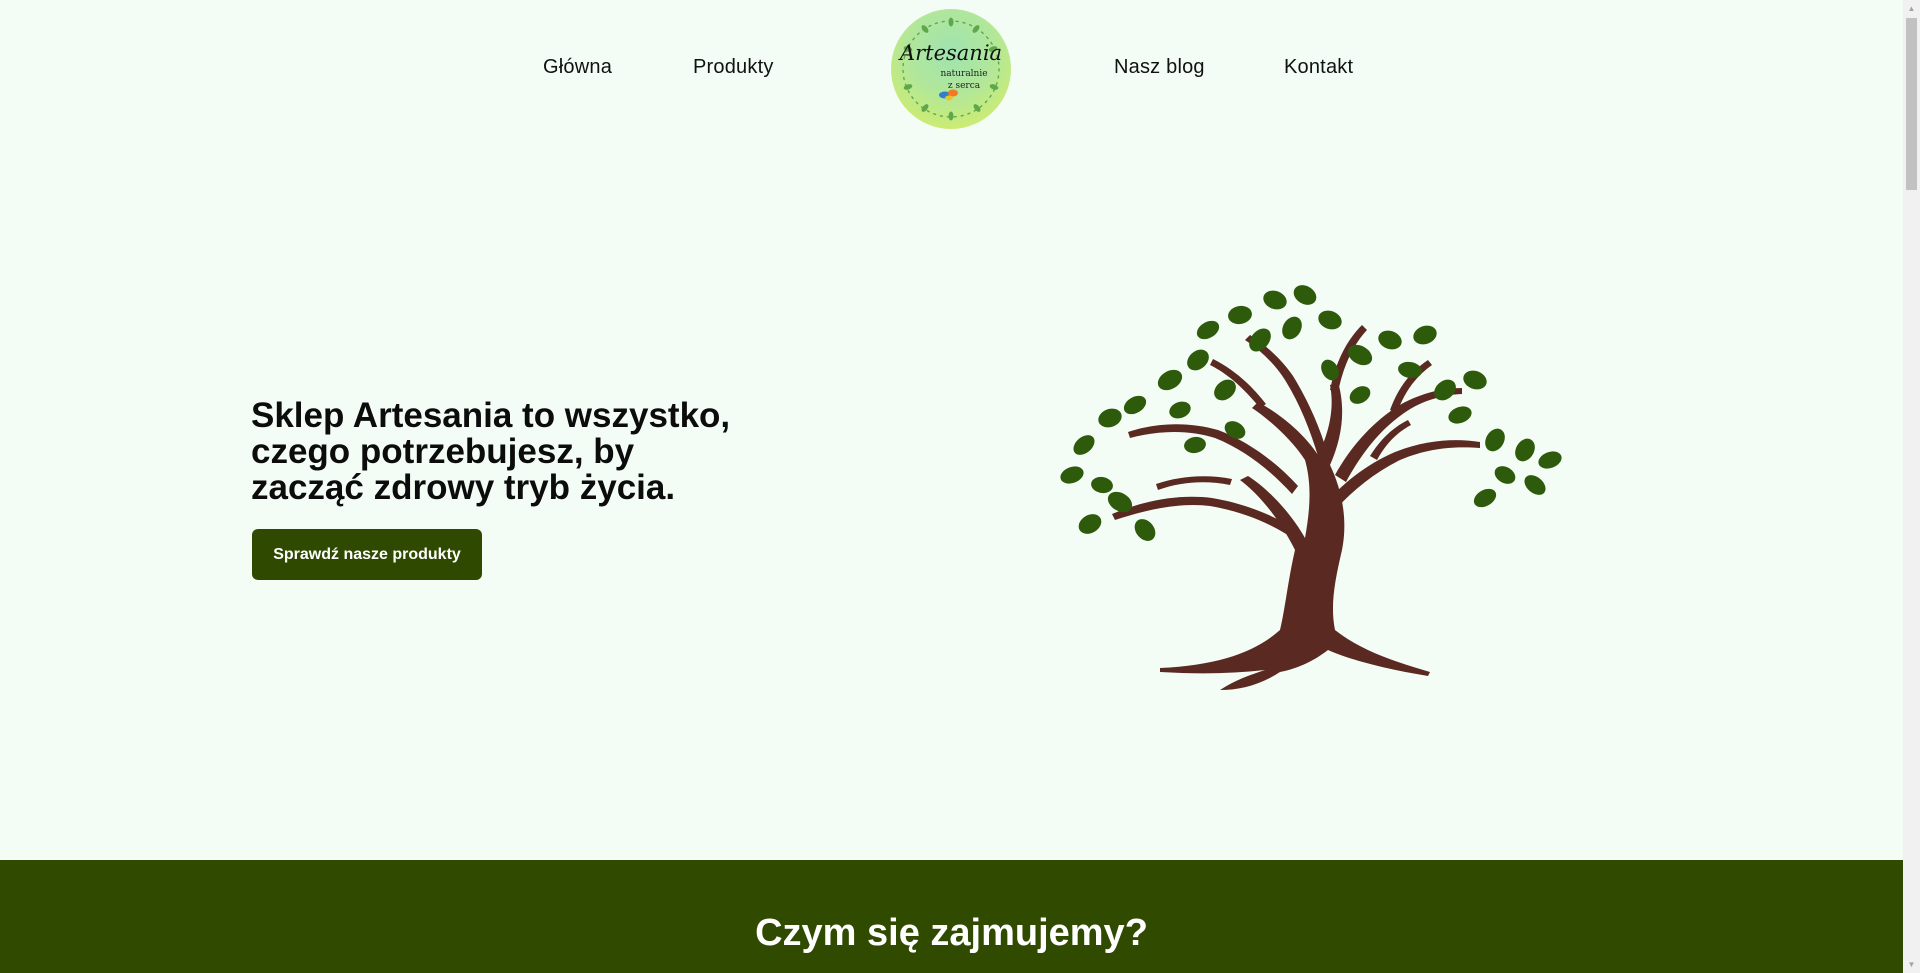  Describe the element at coordinates (1311, 487) in the screenshot. I see `tree-icon` at that location.